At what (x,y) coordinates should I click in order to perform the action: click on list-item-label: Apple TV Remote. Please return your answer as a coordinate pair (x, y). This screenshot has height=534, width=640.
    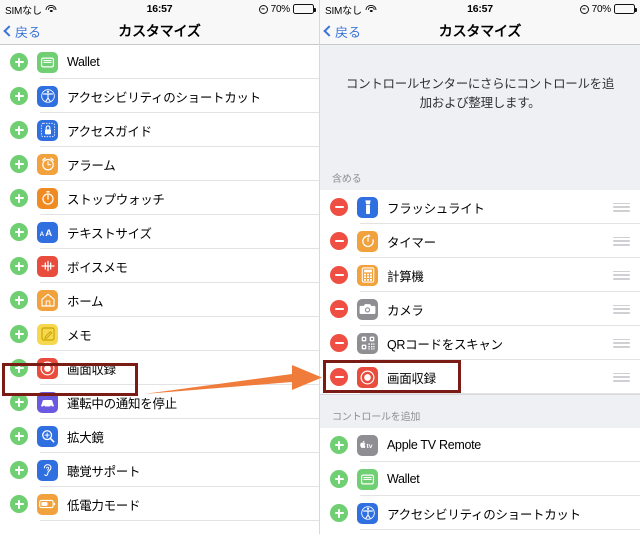
    Looking at the image, I should click on (434, 445).